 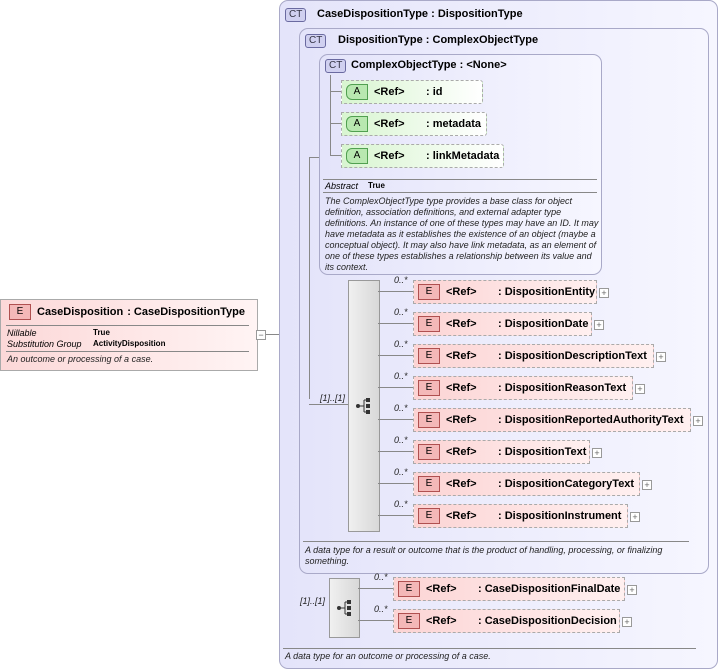 I want to click on element-name: : DispositionReasonText, so click(x=562, y=388).